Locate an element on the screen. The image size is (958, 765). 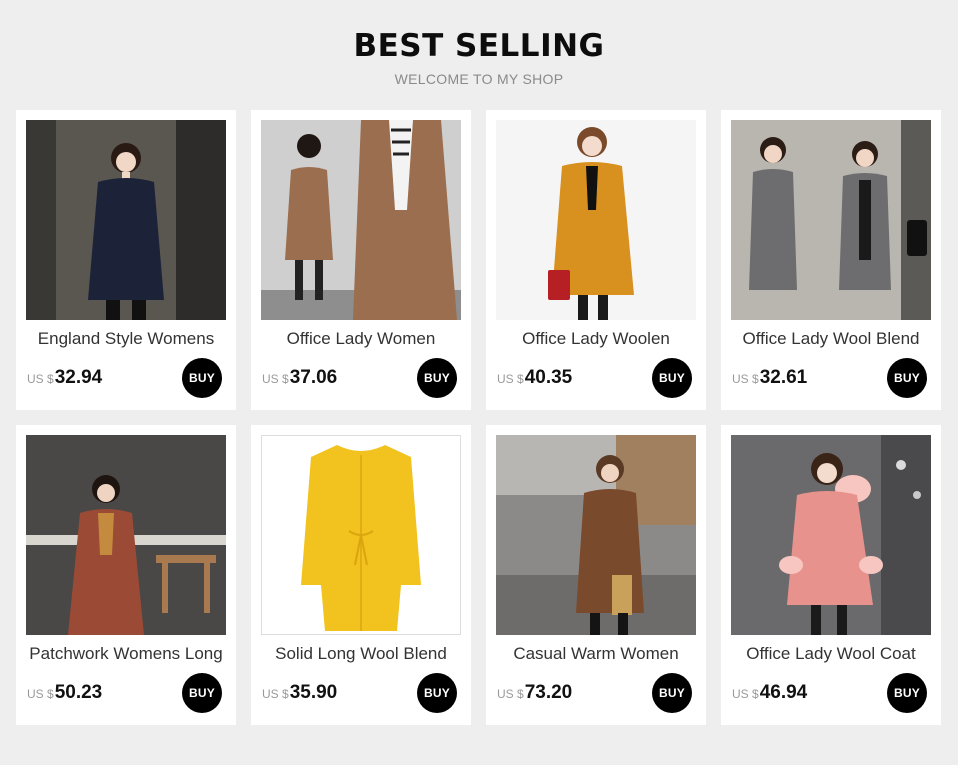
product-card: Casual Warm Women US $73.20 BUY is located at coordinates (596, 575).